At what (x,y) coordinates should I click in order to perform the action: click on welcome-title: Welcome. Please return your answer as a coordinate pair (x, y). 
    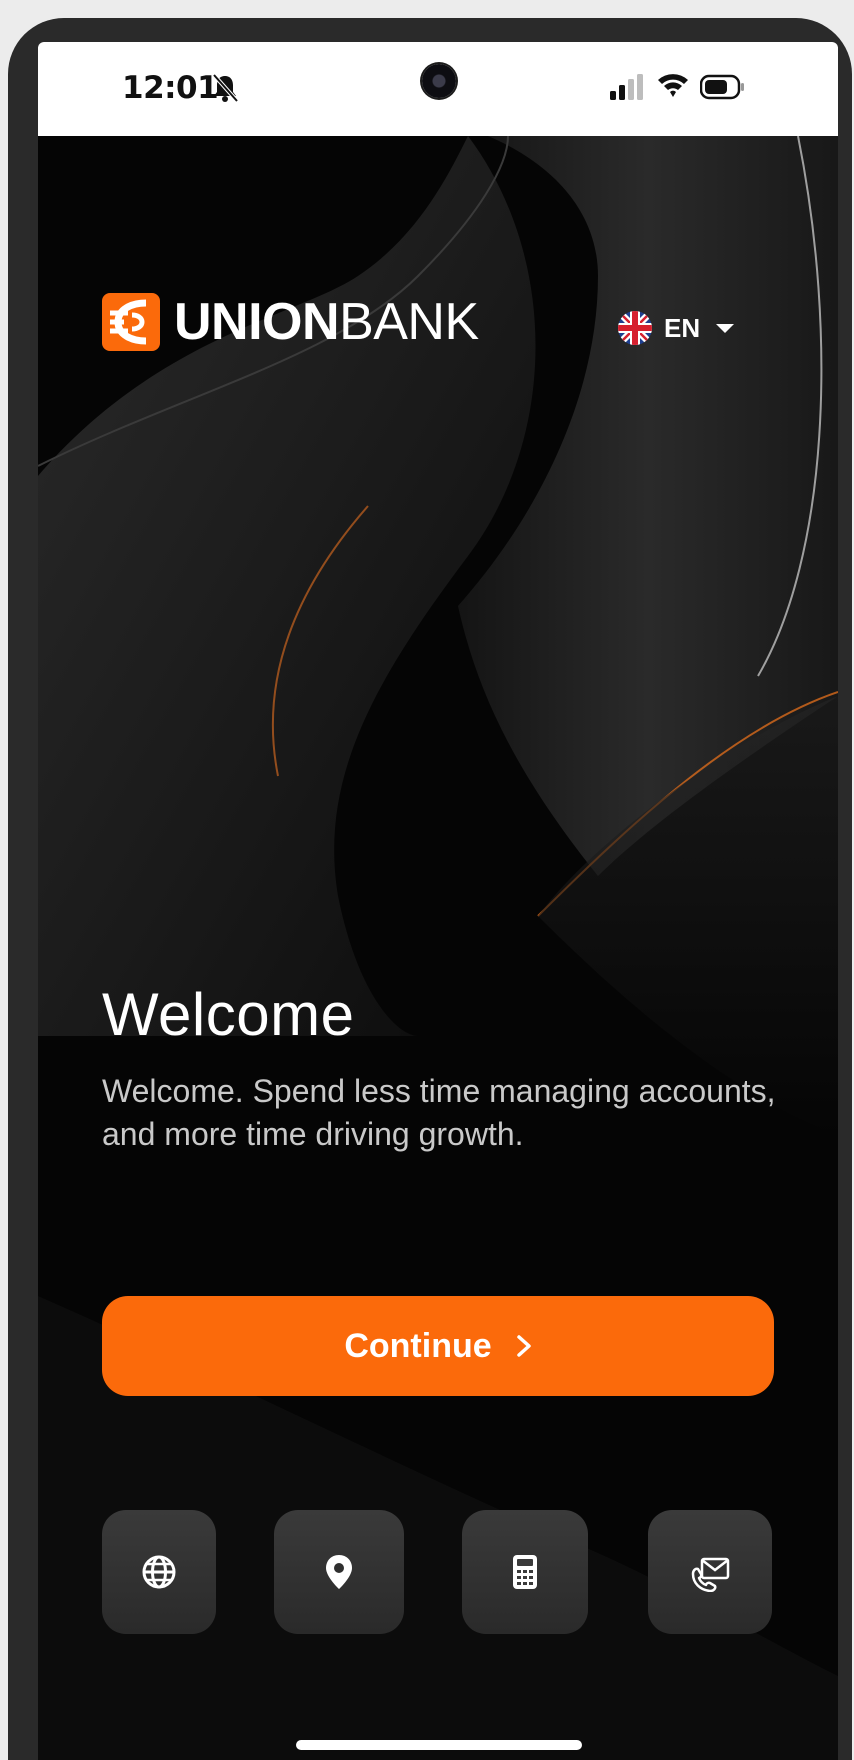
    Looking at the image, I should click on (228, 1014).